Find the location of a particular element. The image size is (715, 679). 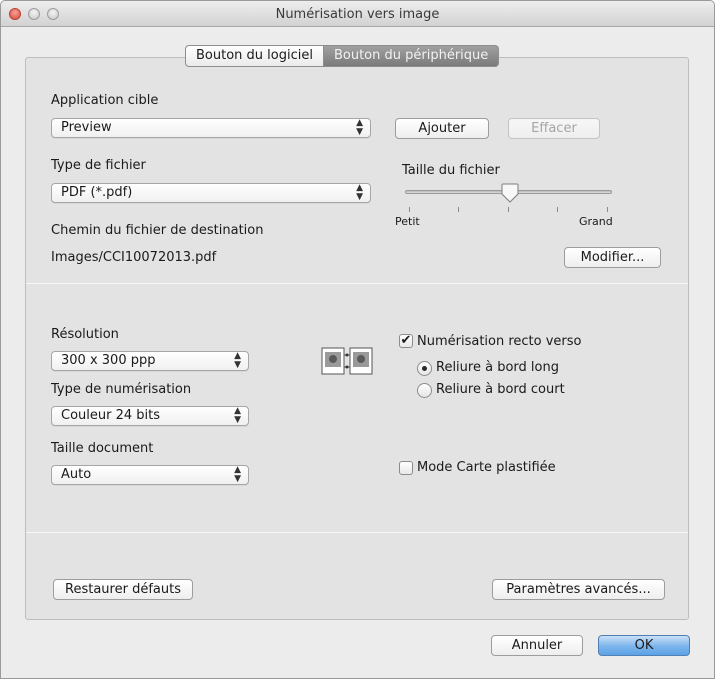

restore-defaults-button: Restaurer défauts is located at coordinates (123, 589).